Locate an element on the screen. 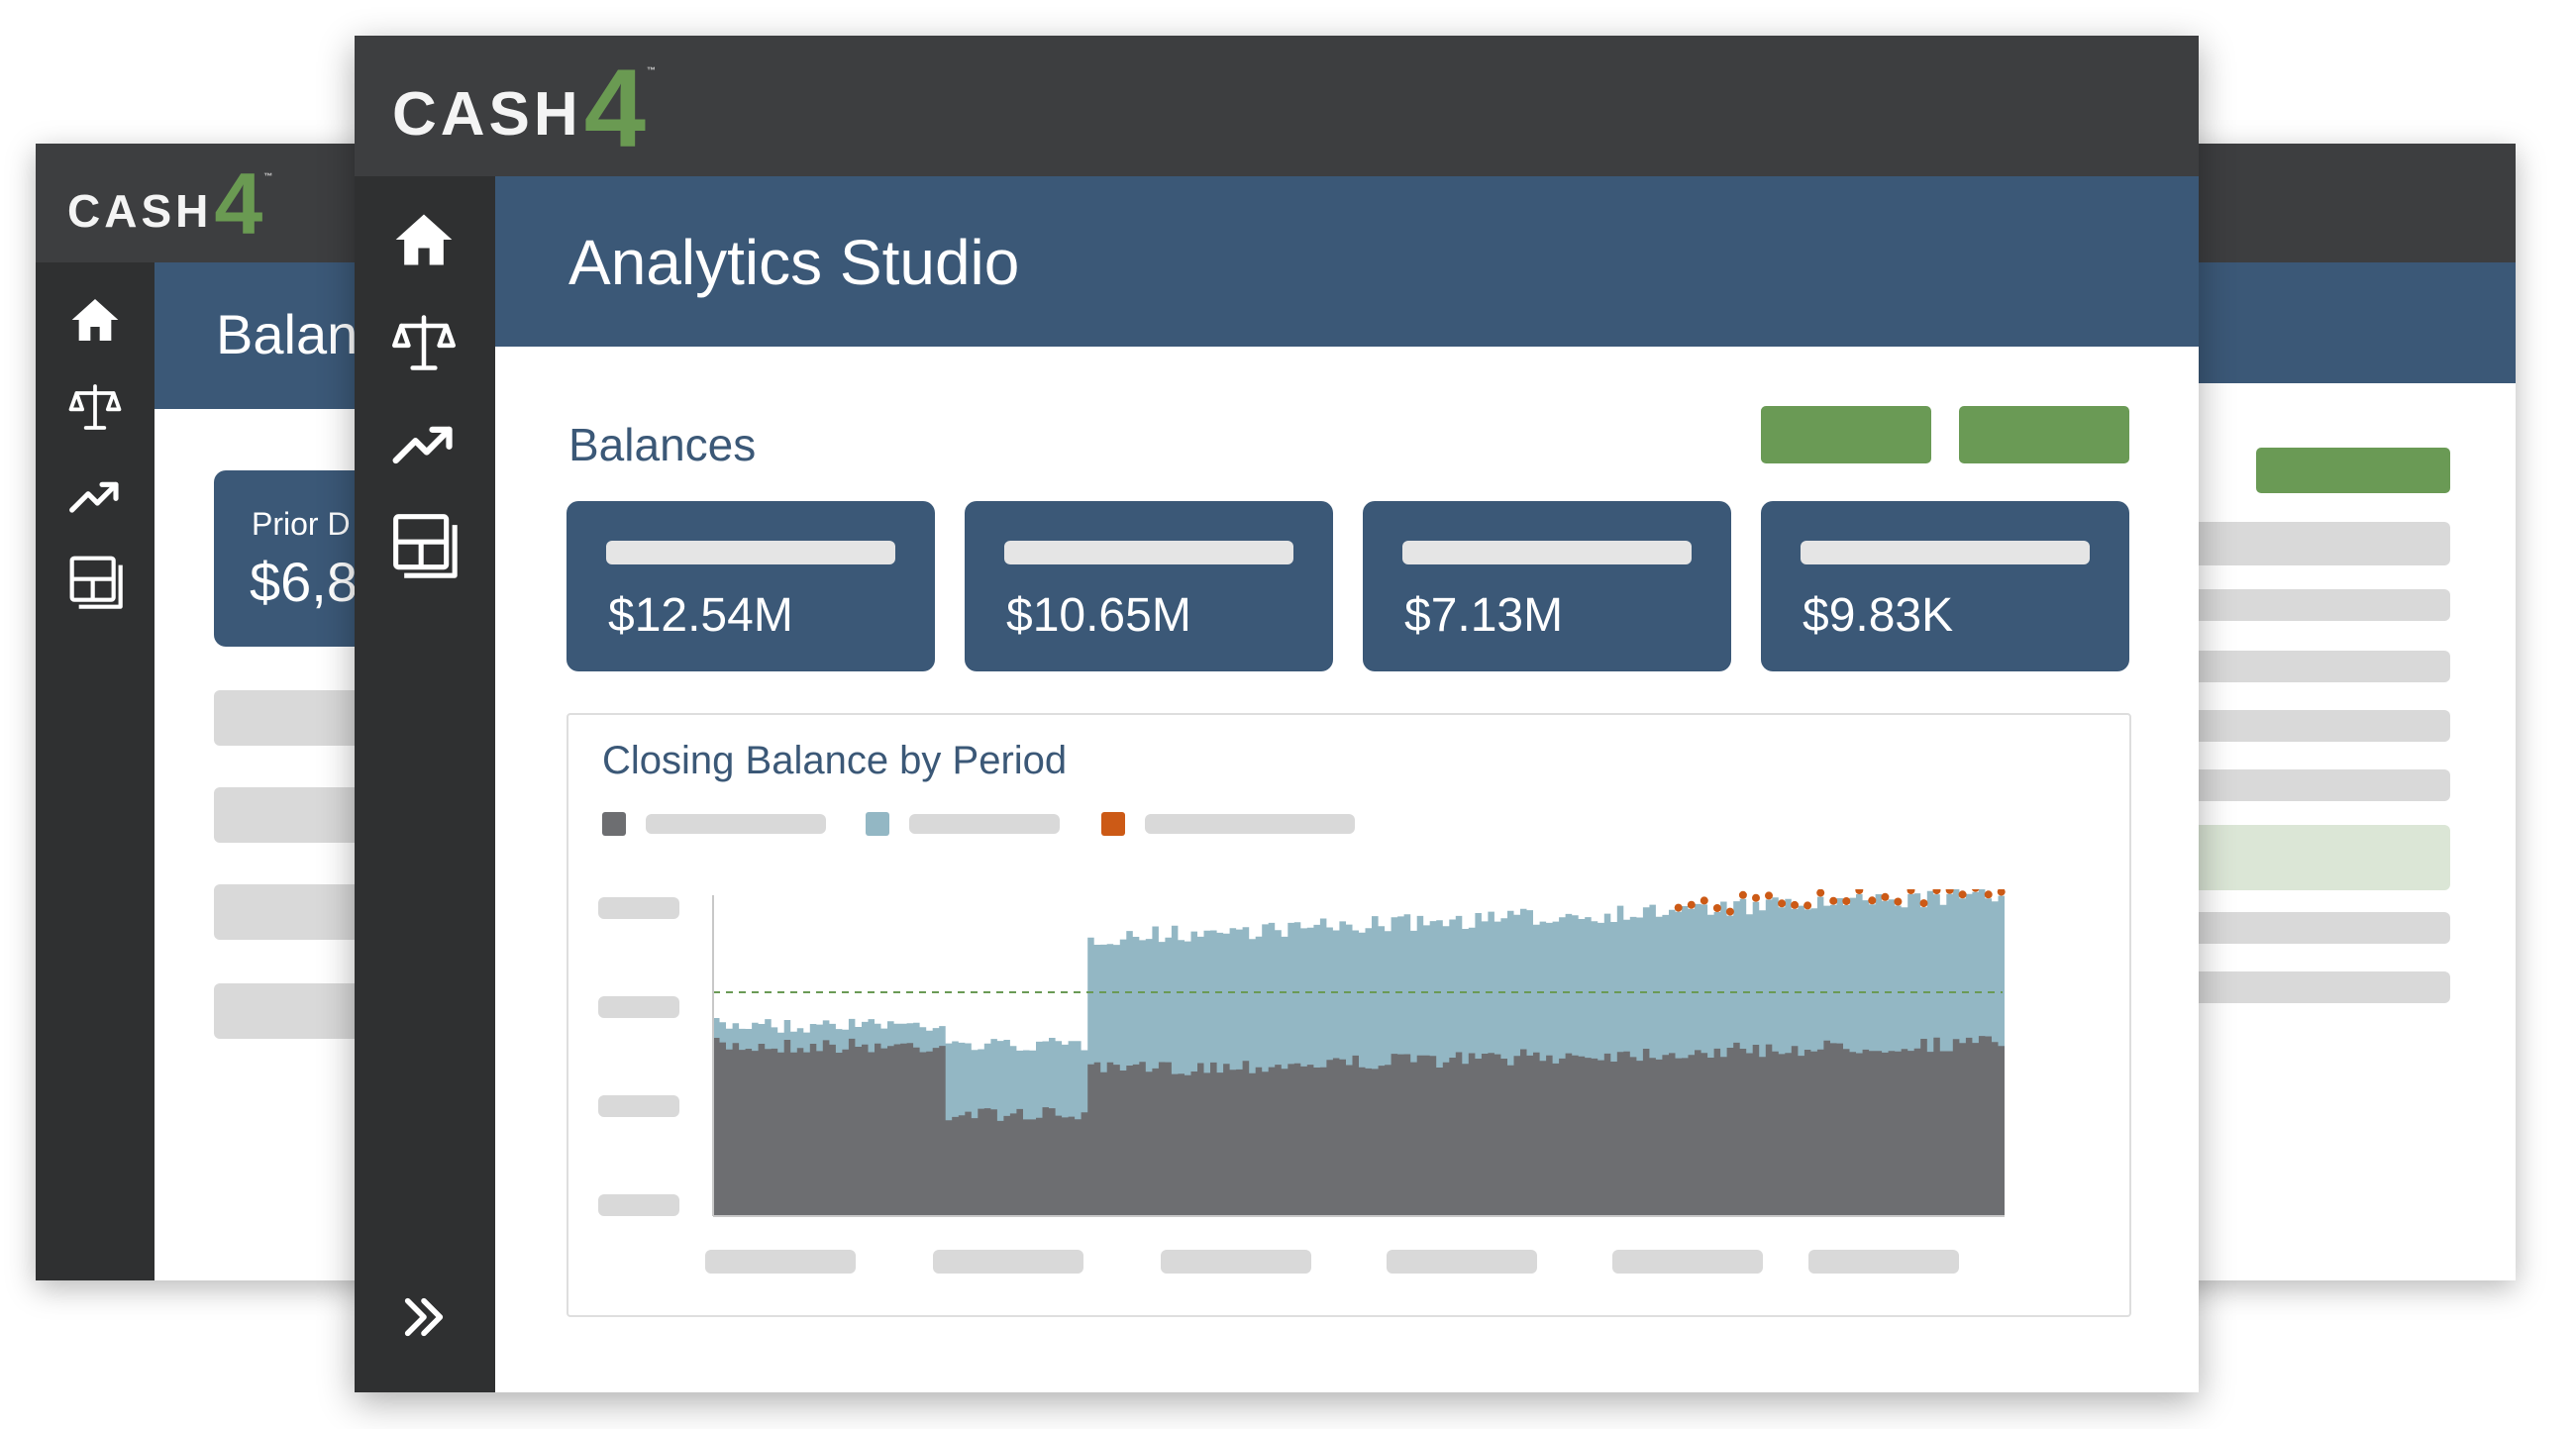 Image resolution: width=2576 pixels, height=1429 pixels. kpi-card-value: $10.65M is located at coordinates (1098, 615).